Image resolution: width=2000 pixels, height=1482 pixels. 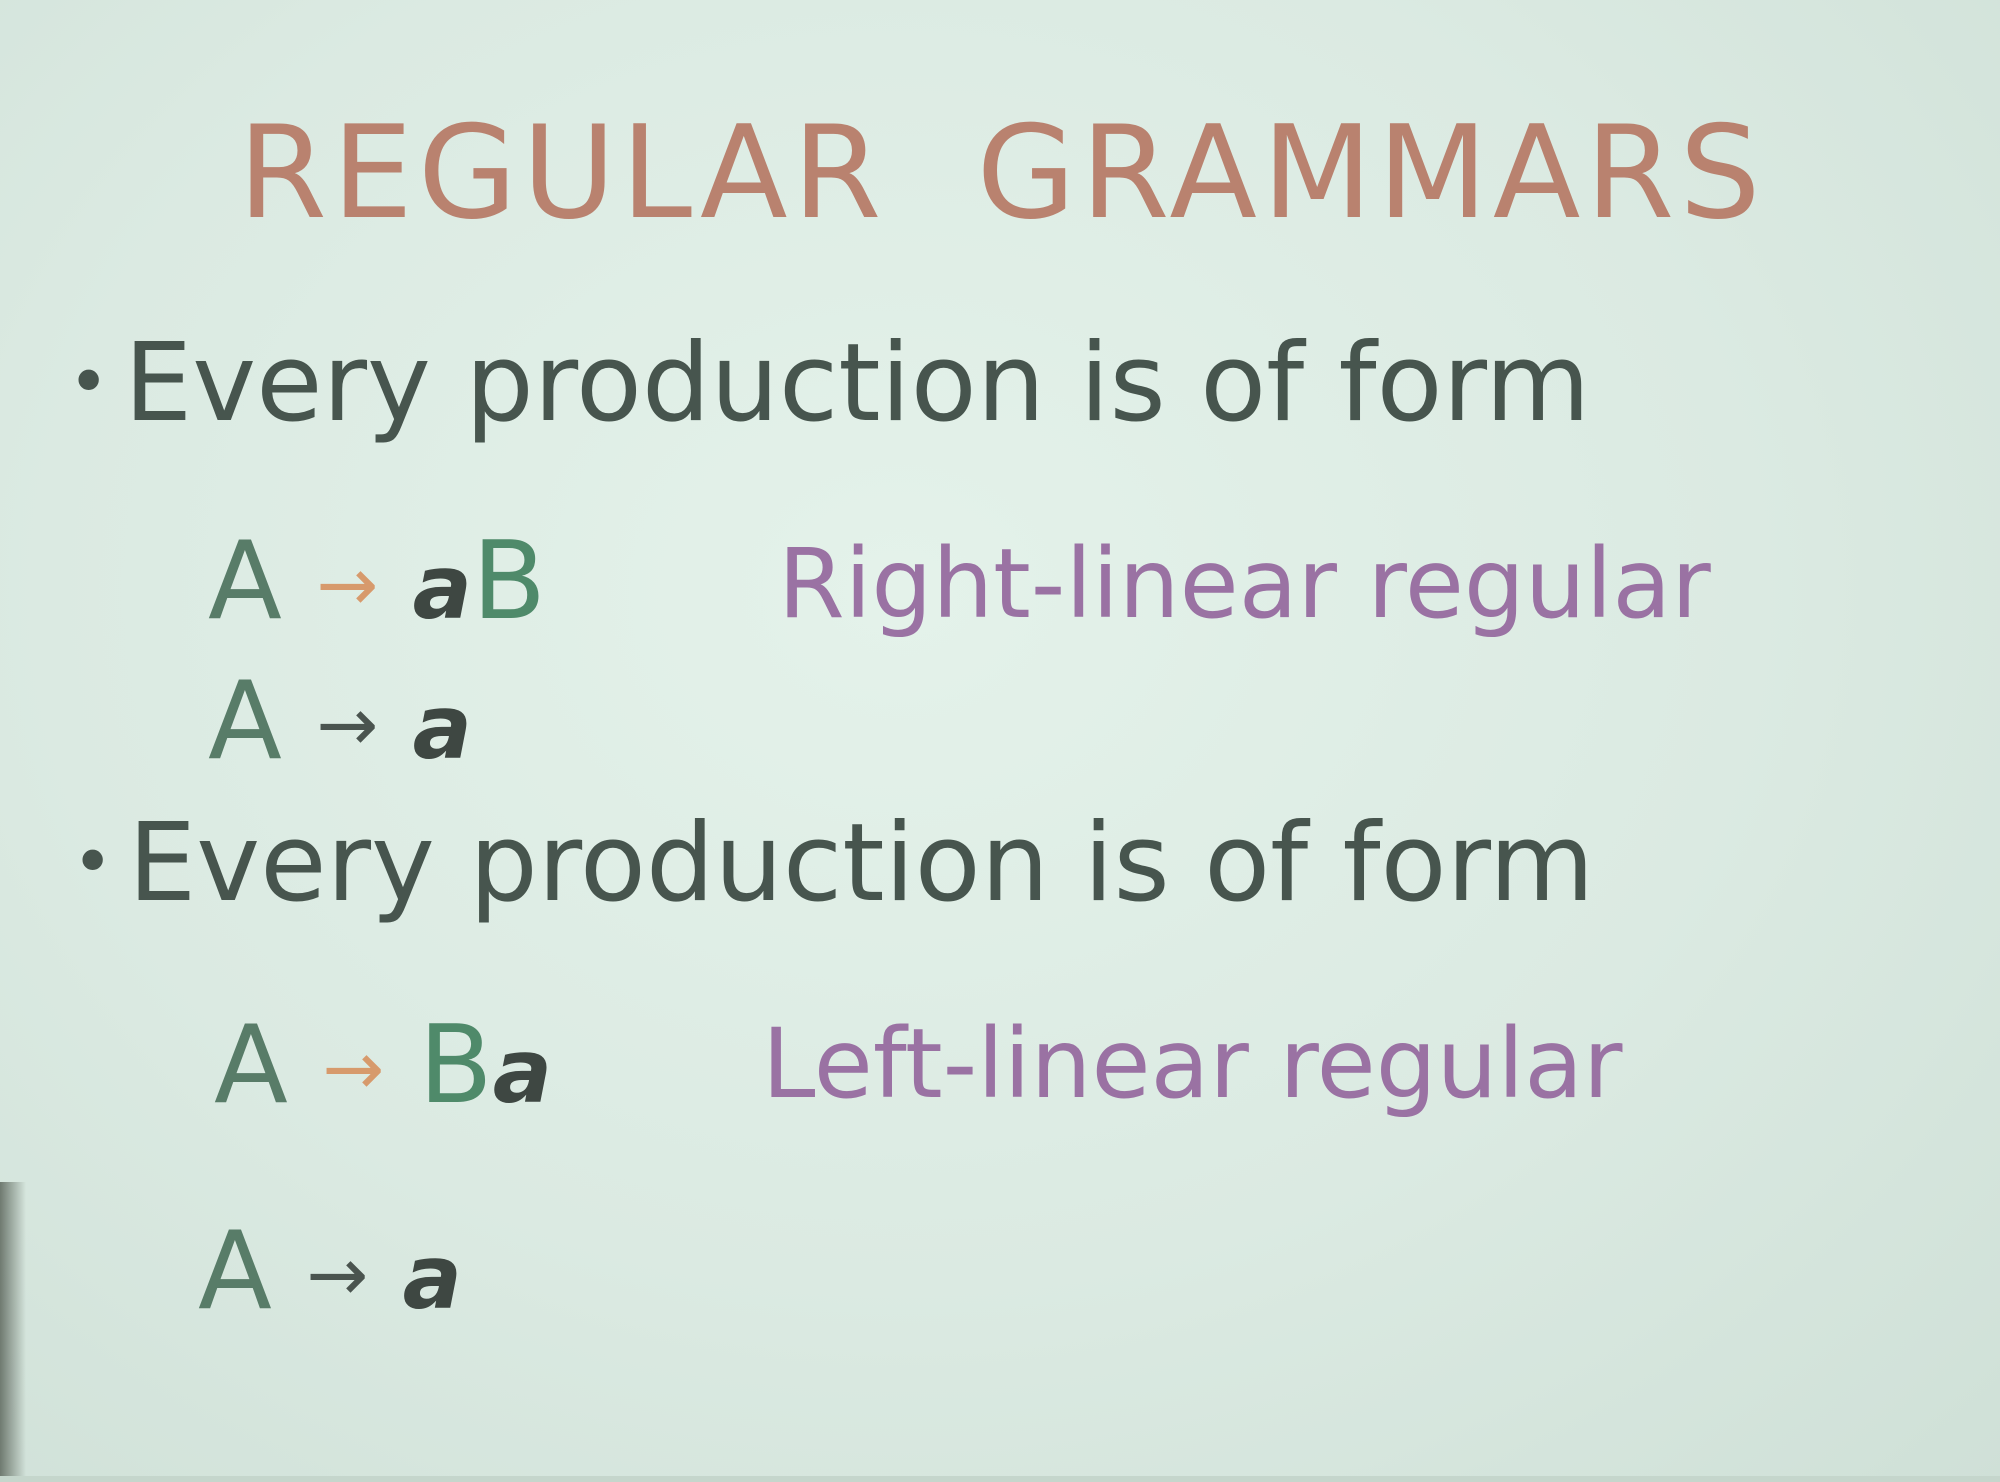 What do you see at coordinates (1244, 584) in the screenshot?
I see `label-right-linear: Right-linear regular` at bounding box center [1244, 584].